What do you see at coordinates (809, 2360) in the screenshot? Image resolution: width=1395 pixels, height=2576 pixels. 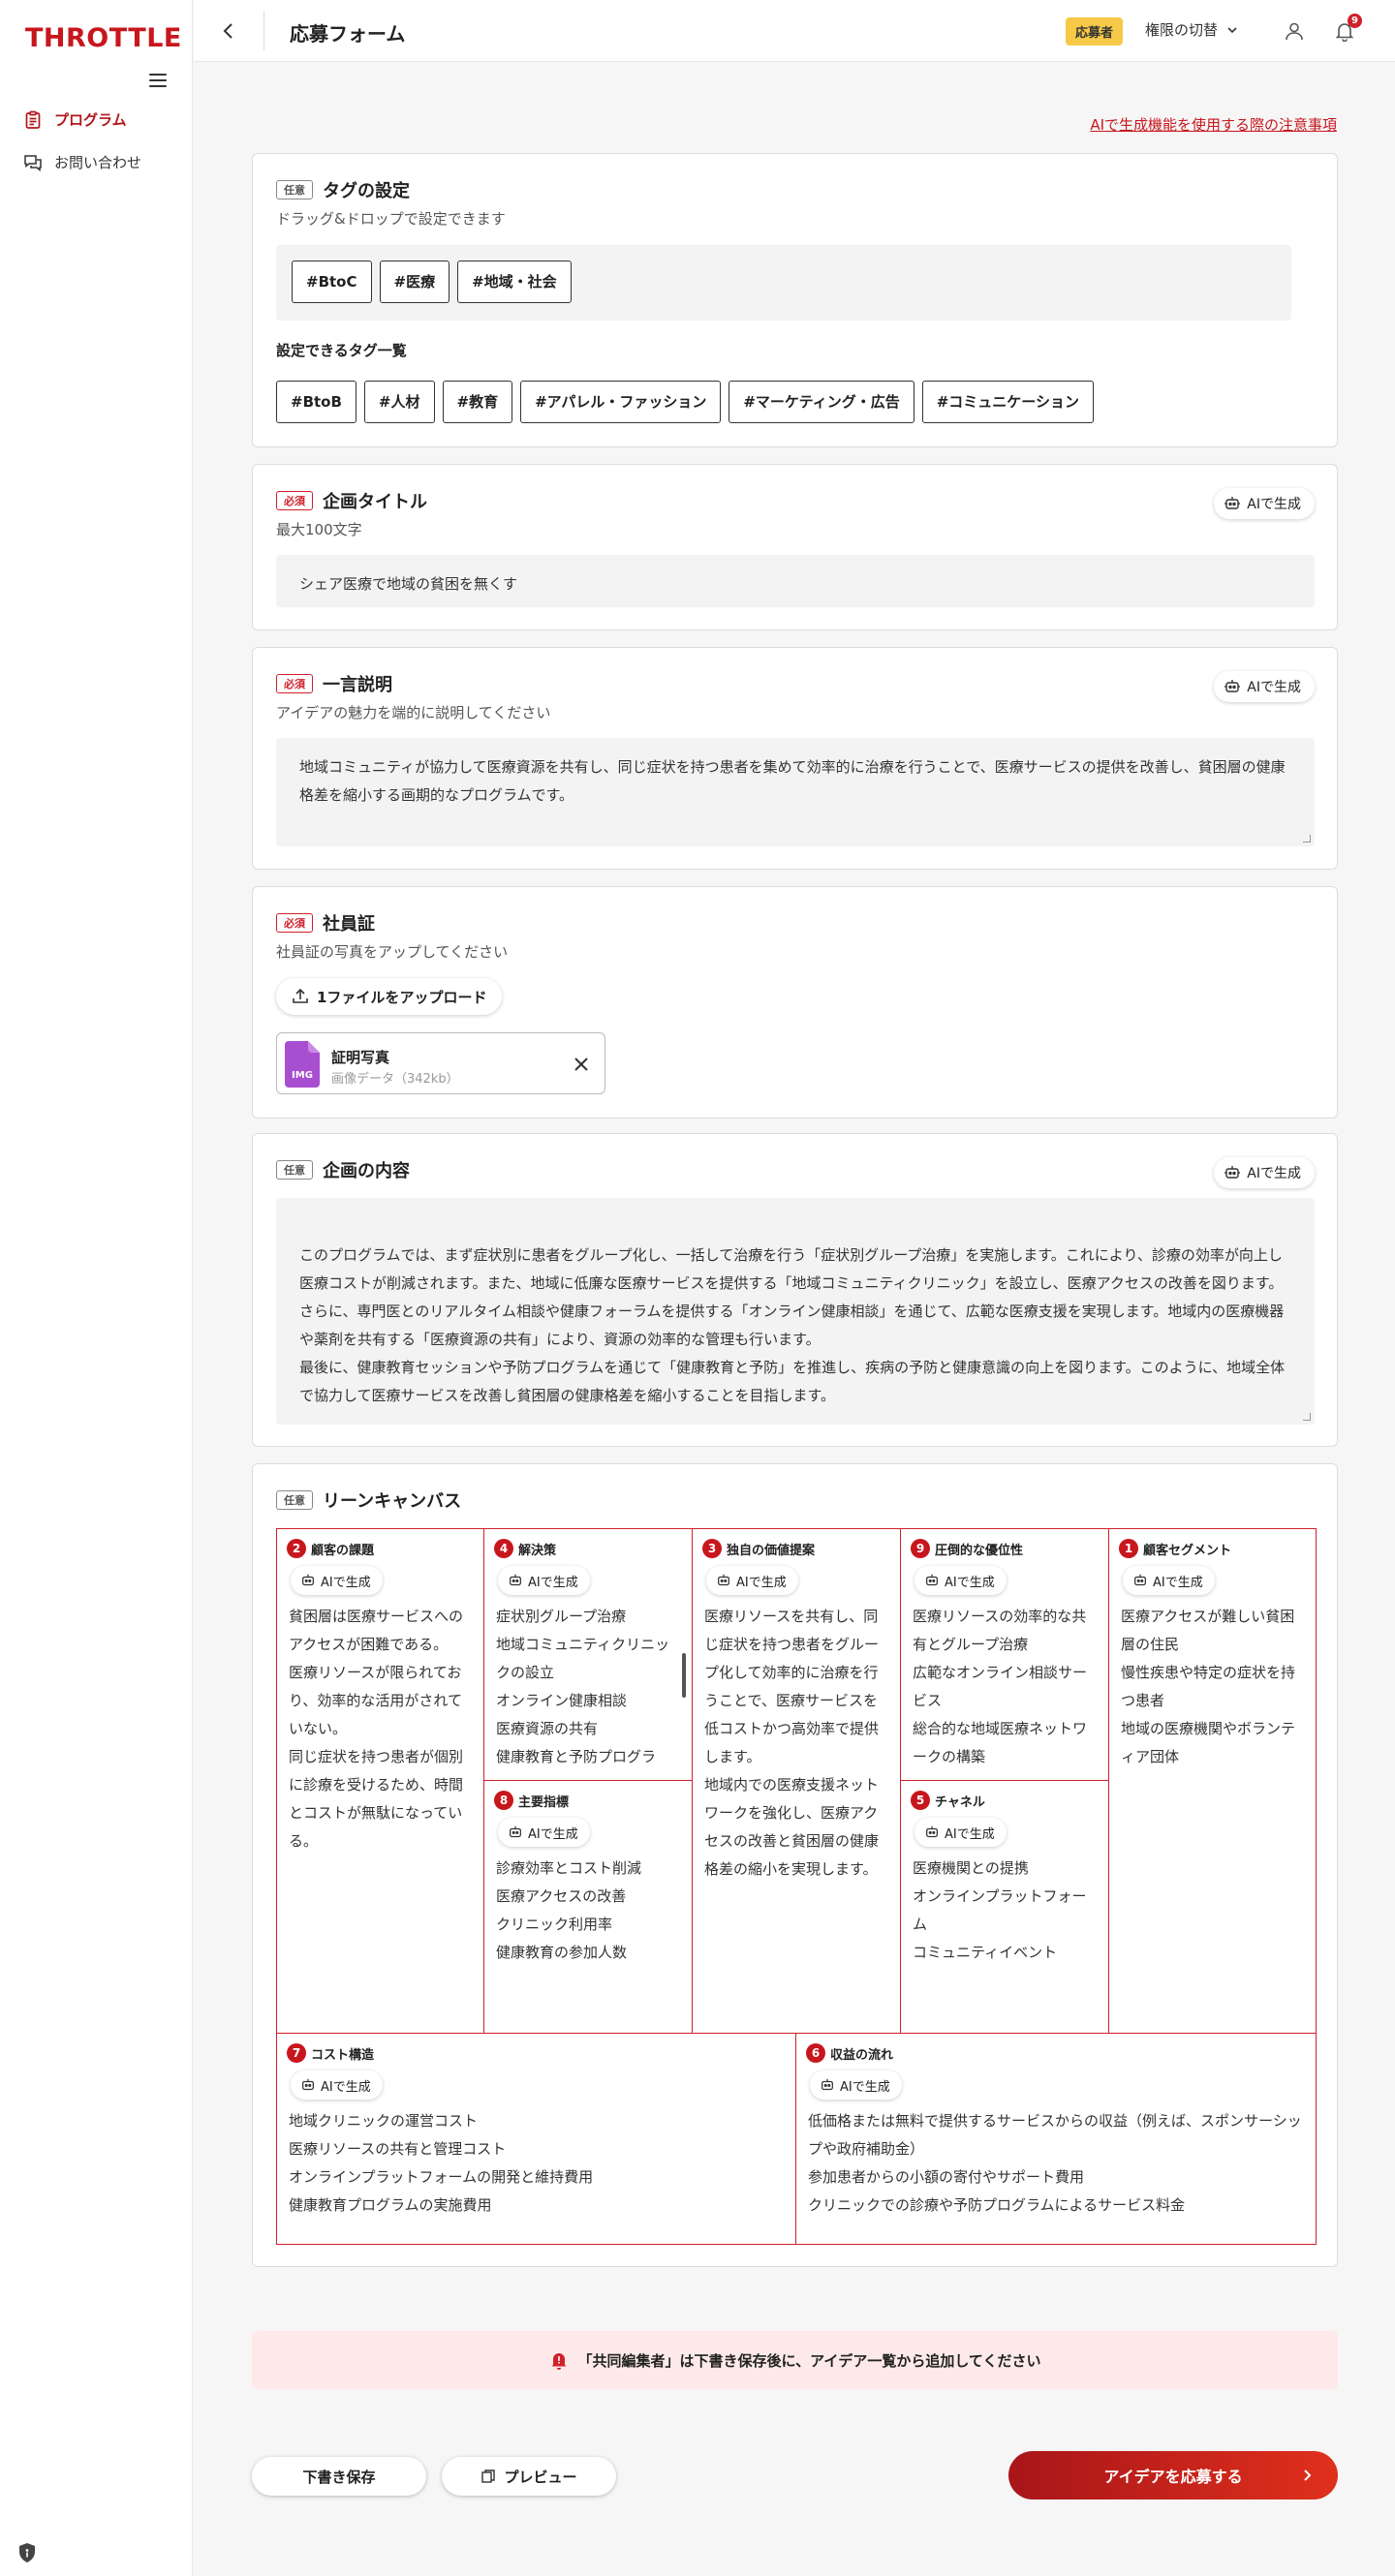 I see `co-editor-notice-text: 「共同編集者」は下書き保存後に、アイデア一覧から追加してください` at bounding box center [809, 2360].